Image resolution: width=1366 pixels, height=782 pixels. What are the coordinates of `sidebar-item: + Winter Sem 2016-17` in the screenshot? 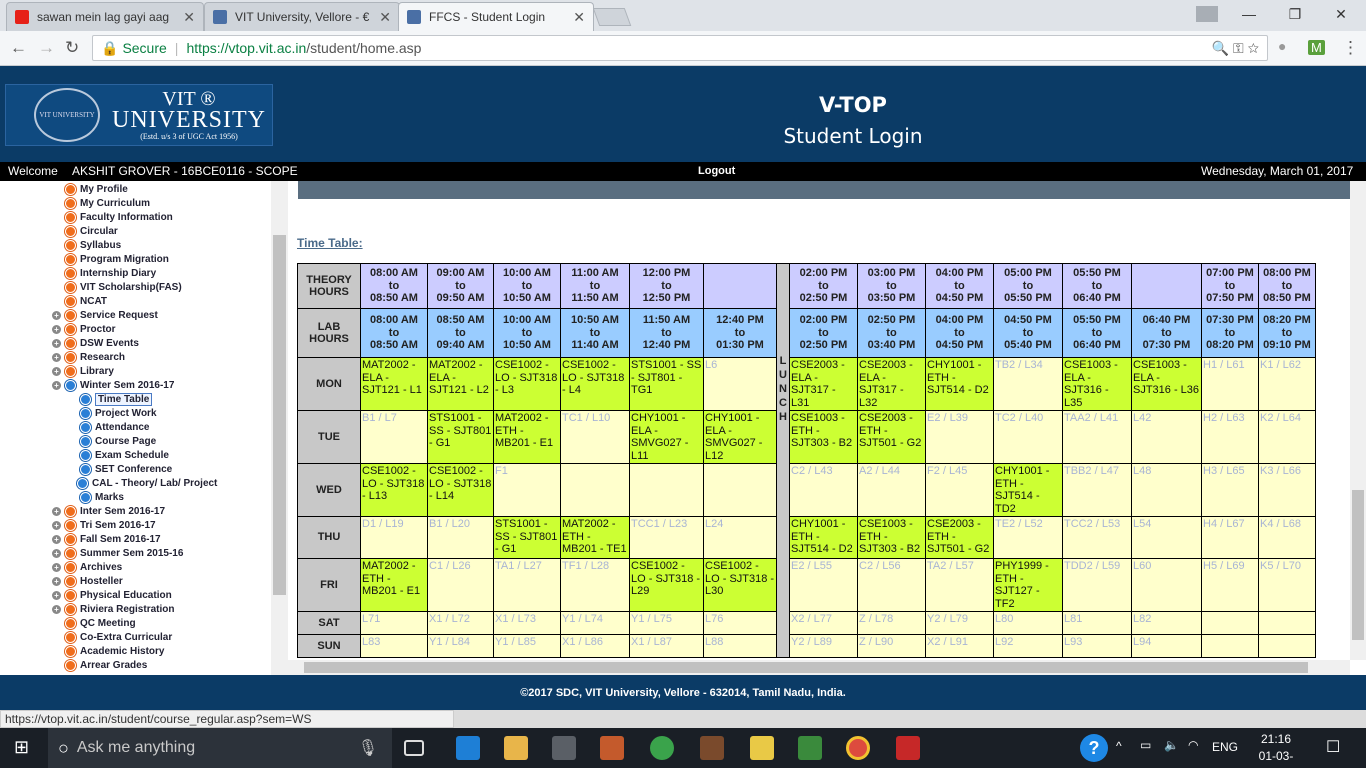 It's located at (113, 385).